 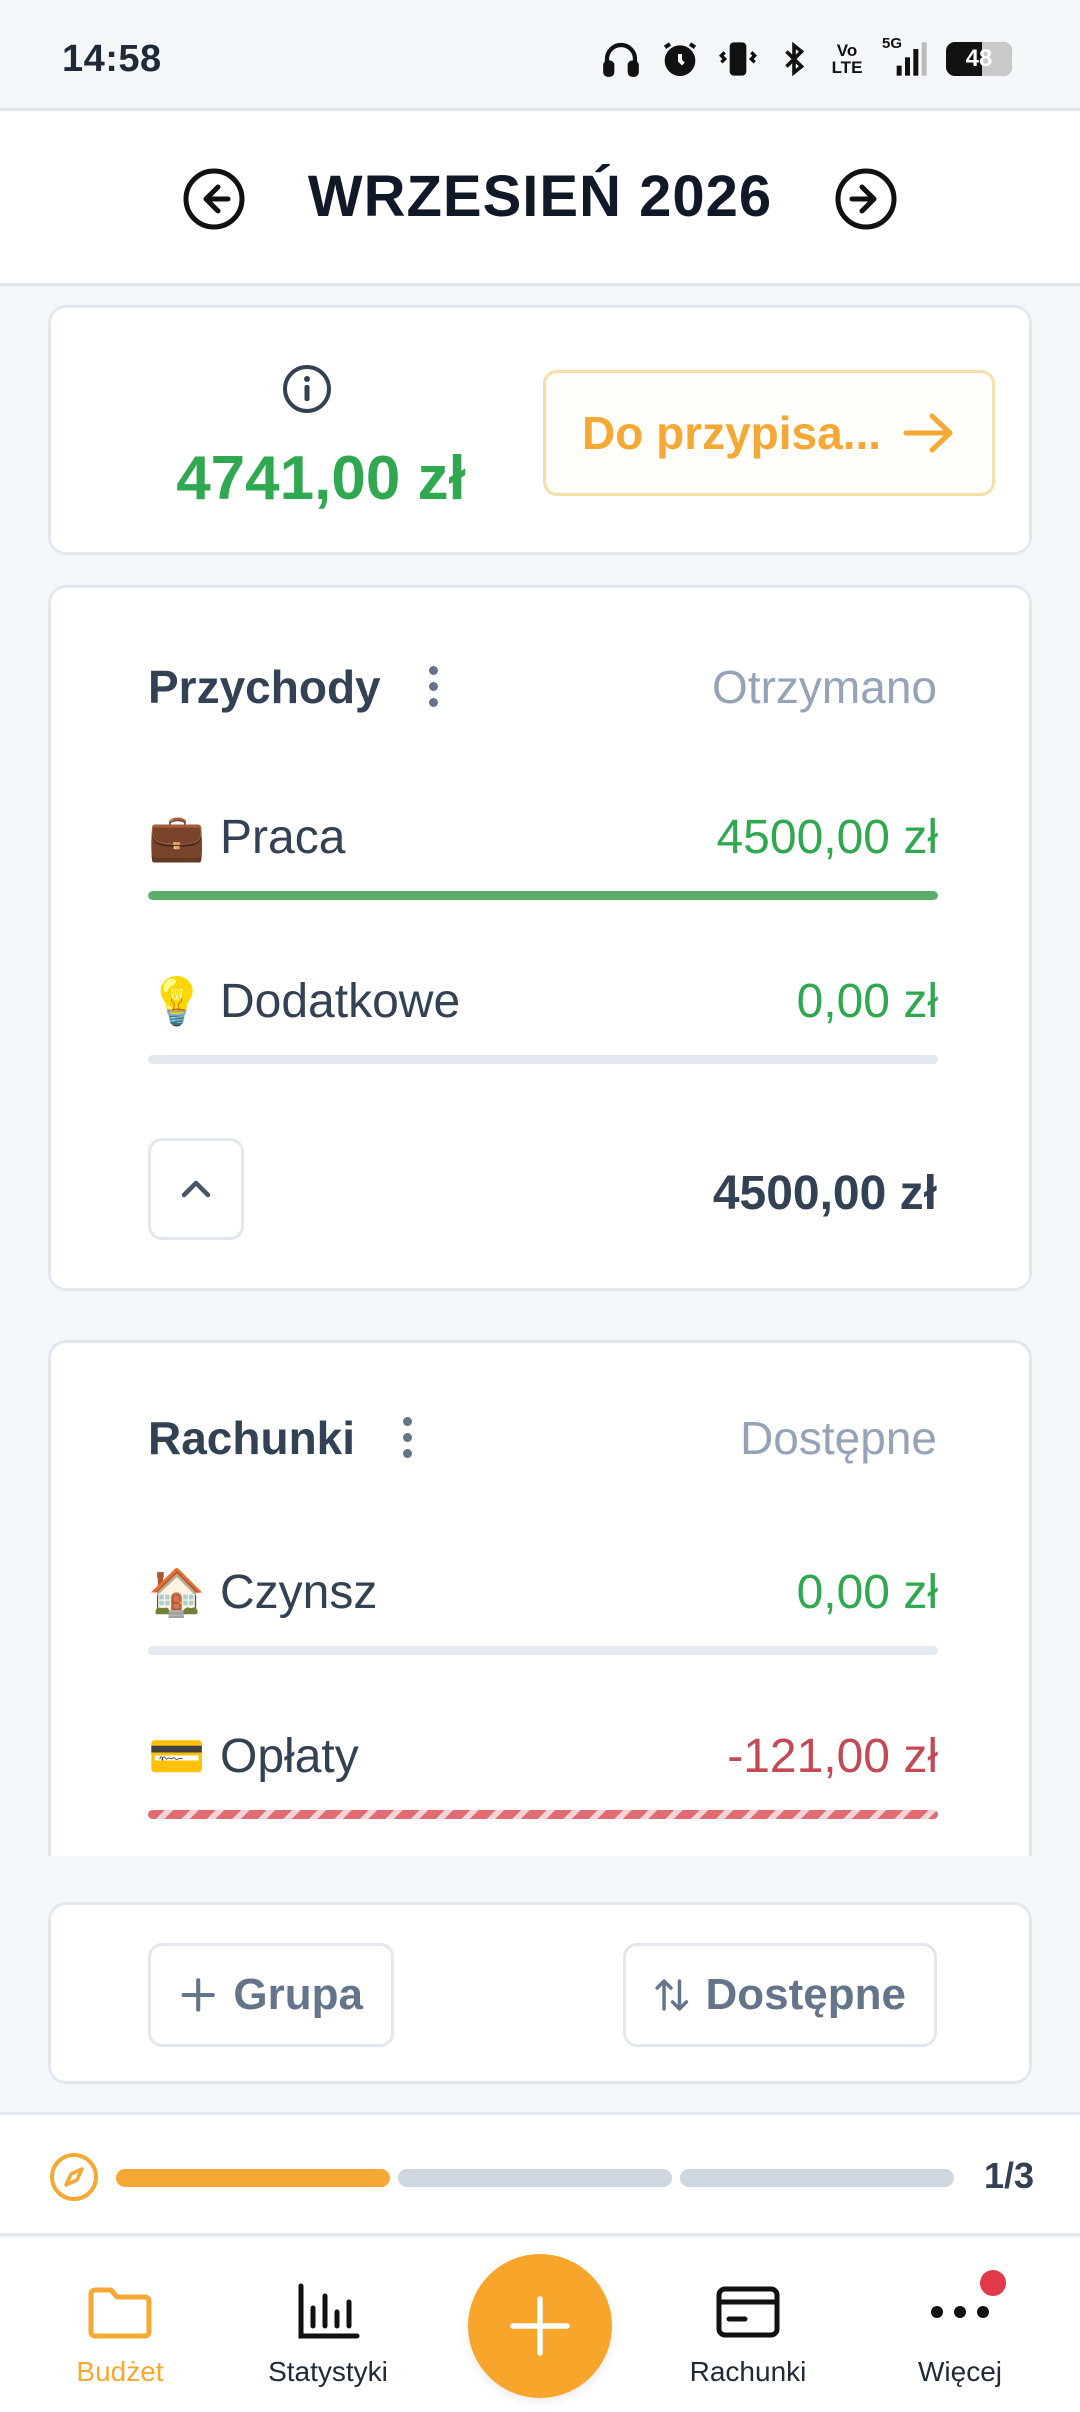 I want to click on nav-item-bills: Rachunki, so click(x=748, y=2325).